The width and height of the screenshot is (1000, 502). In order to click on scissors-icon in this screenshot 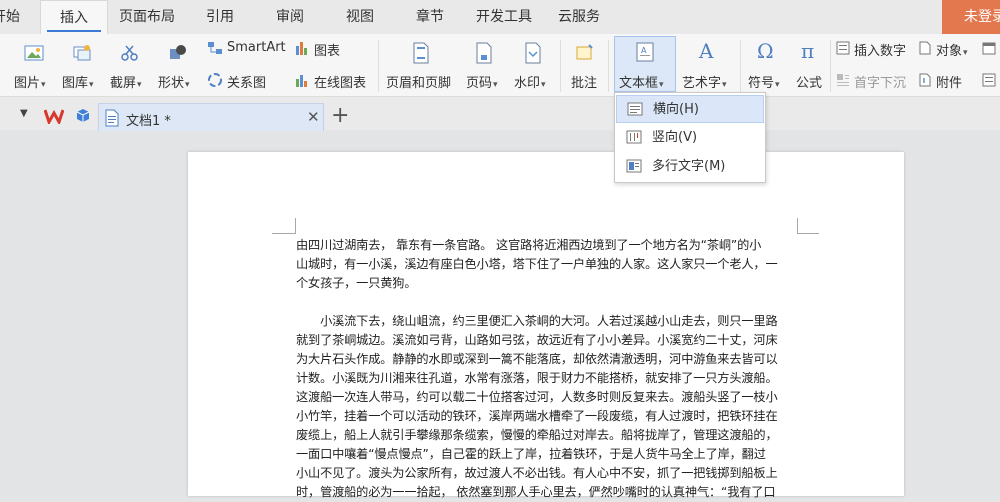, I will do `click(129, 53)`.